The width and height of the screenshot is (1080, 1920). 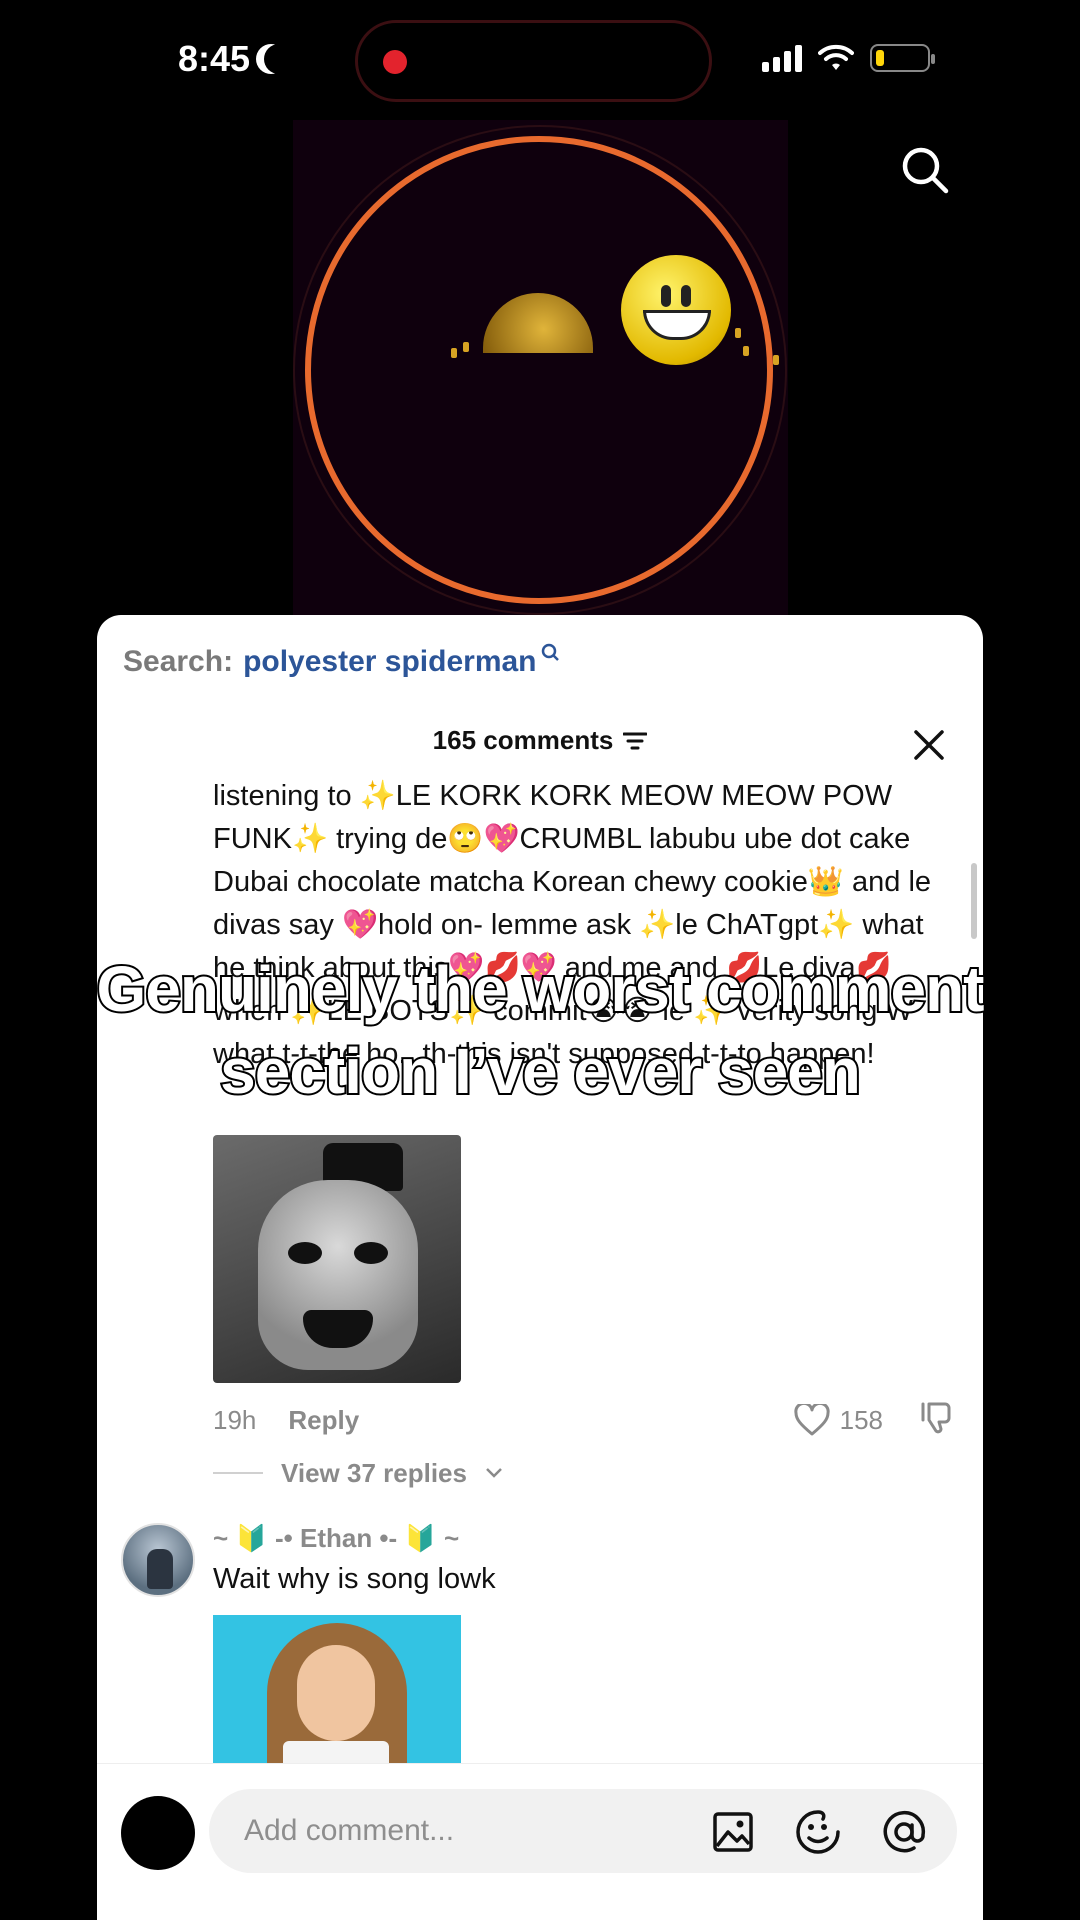 I want to click on scrollbar, so click(x=974, y=901).